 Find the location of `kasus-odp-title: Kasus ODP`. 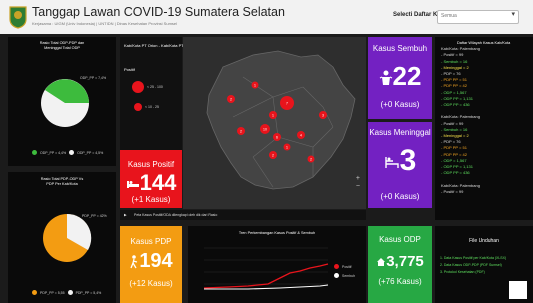

kasus-odp-title: Kasus ODP is located at coordinates (400, 239).